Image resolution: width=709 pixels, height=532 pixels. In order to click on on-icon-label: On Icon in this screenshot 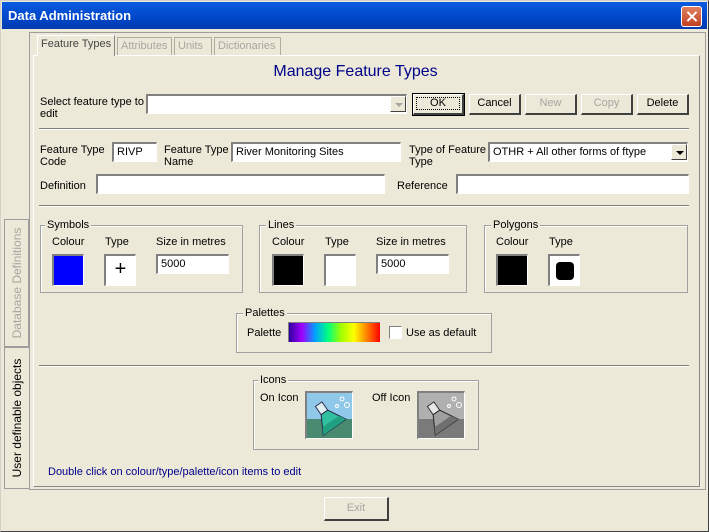, I will do `click(279, 398)`.